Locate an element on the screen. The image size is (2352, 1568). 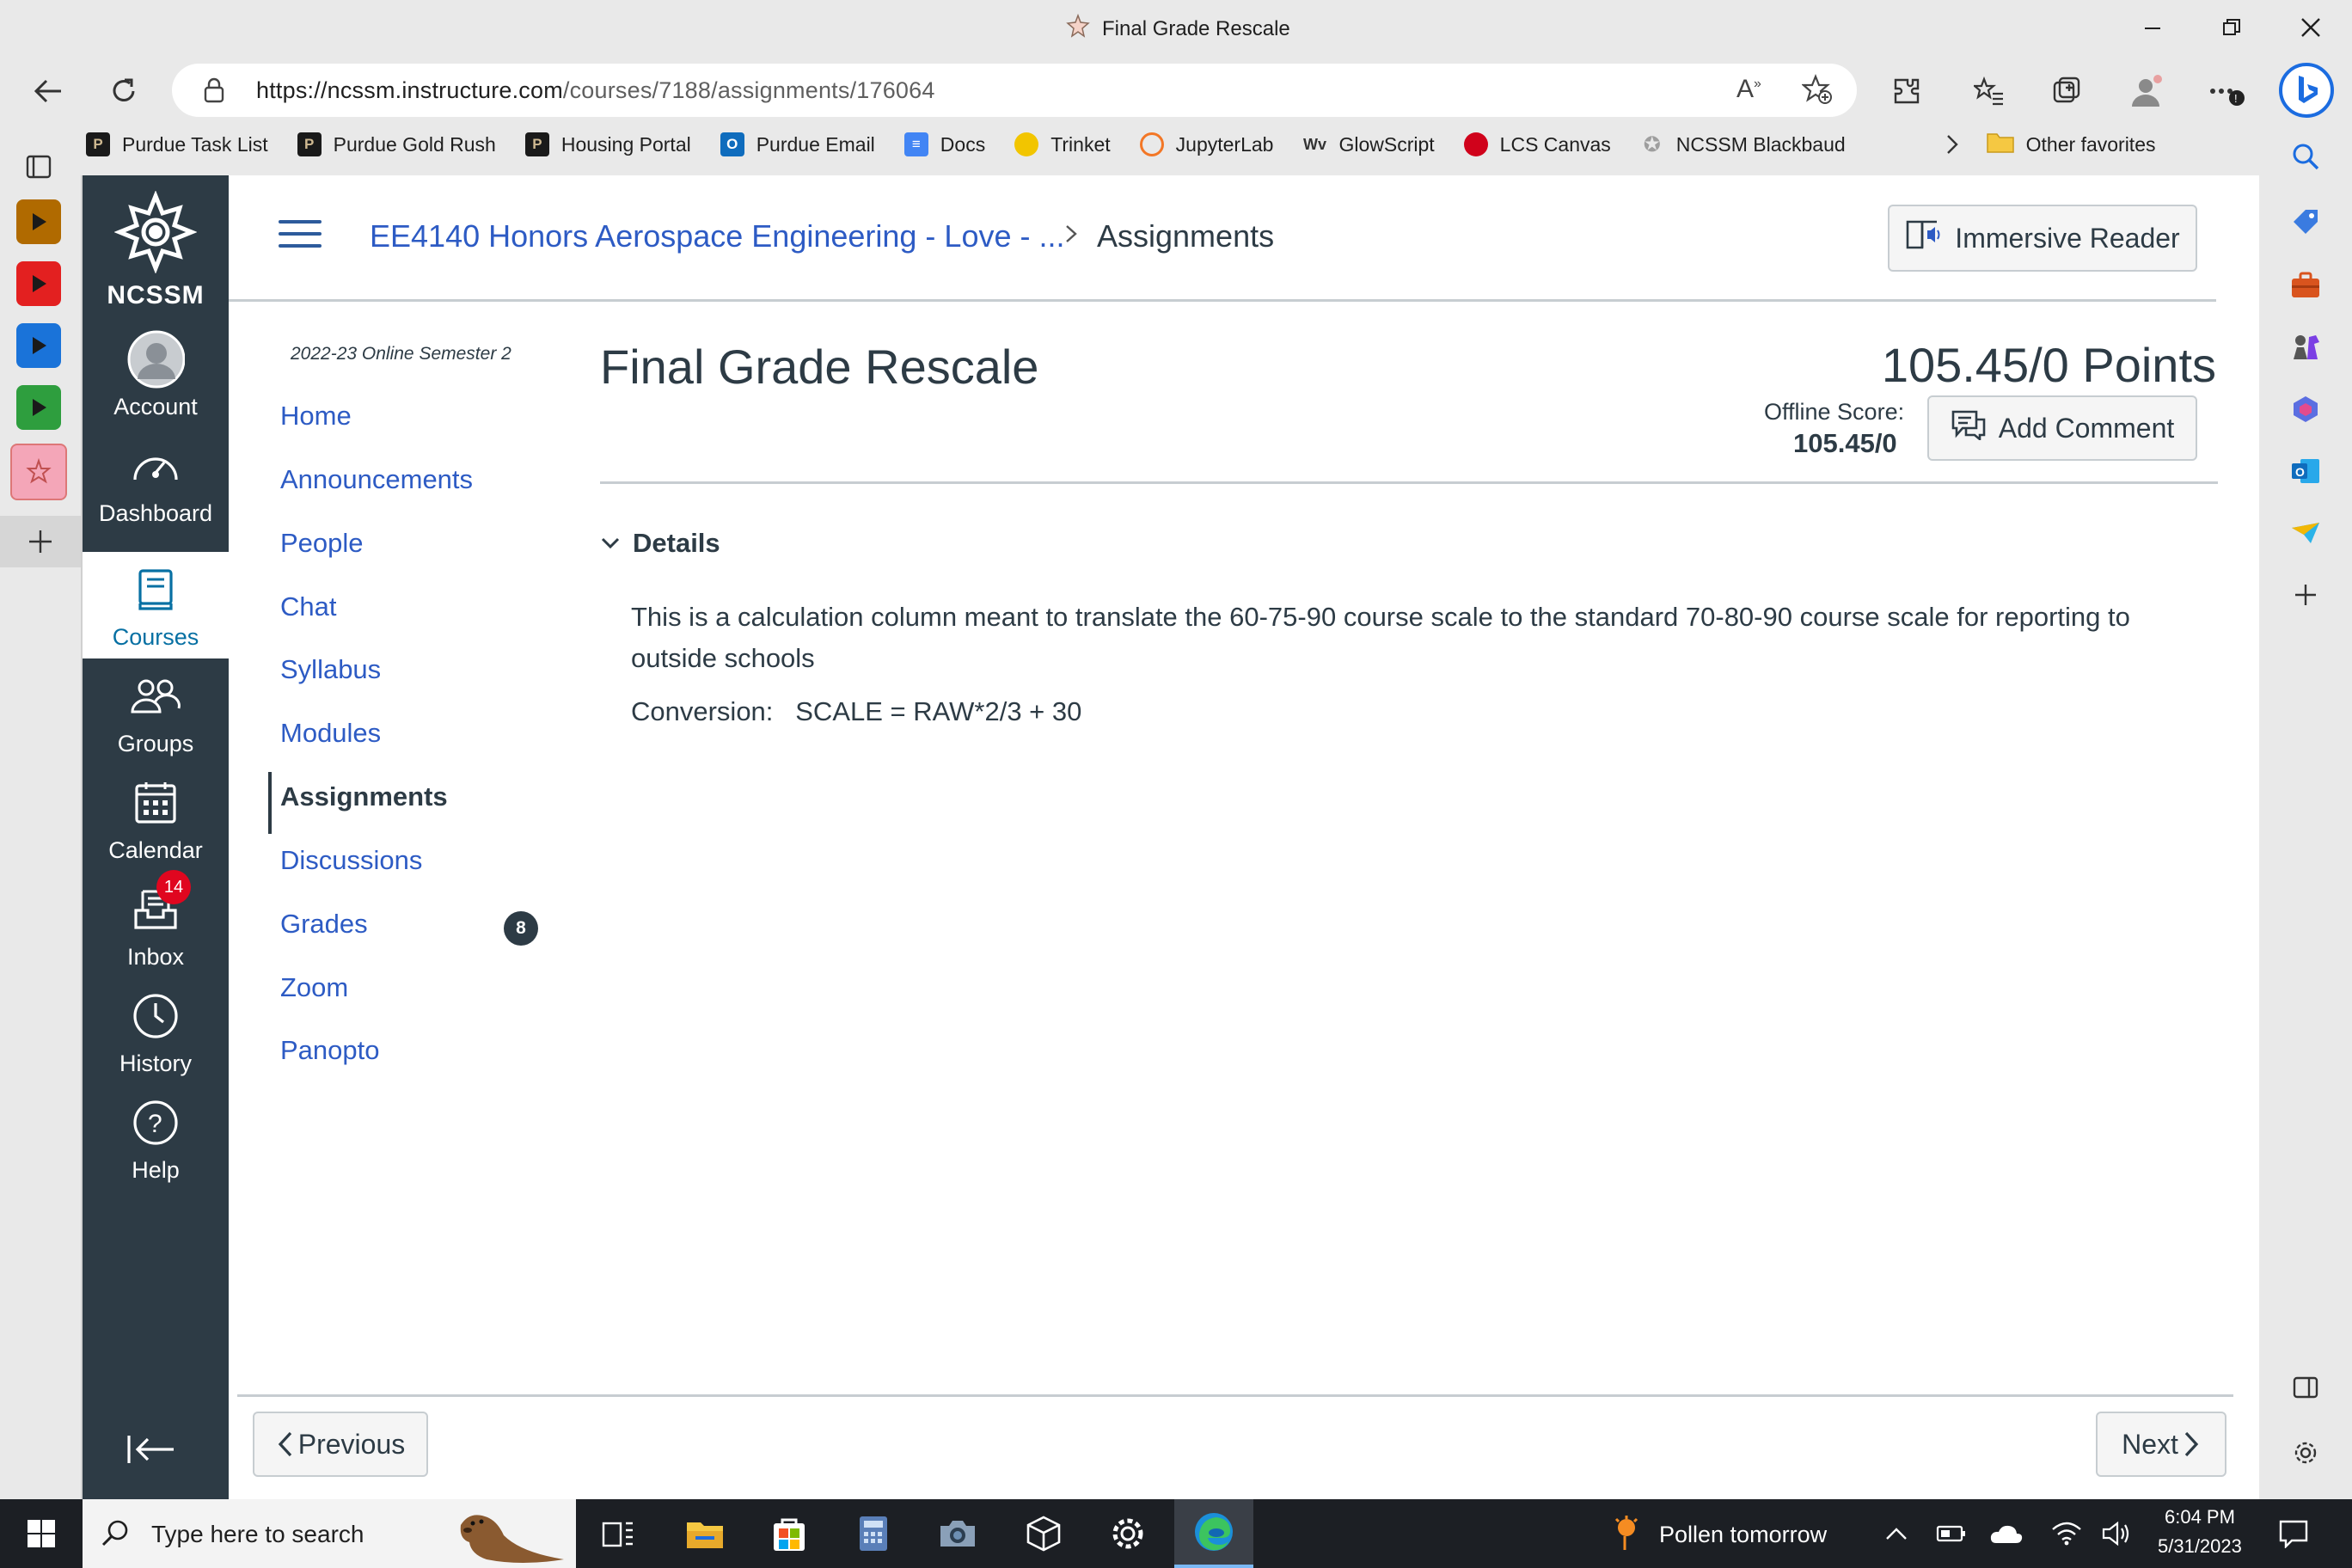
global-nav-label: Account is located at coordinates (155, 406).